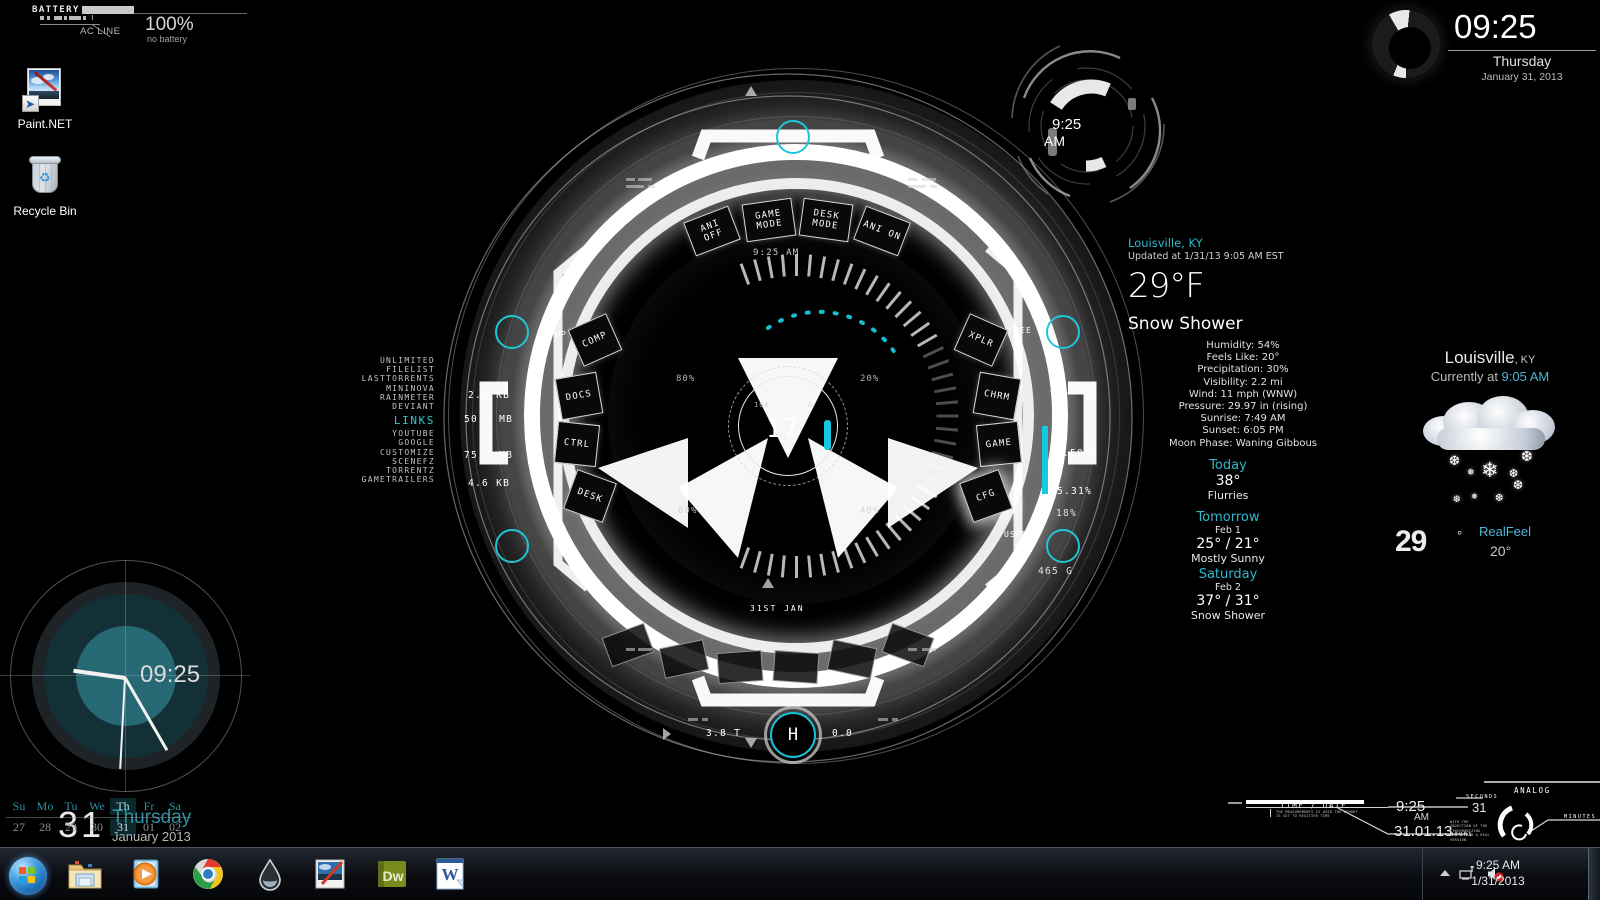 This screenshot has width=1600, height=900. I want to click on calendar-day-01: 01, so click(149, 827).